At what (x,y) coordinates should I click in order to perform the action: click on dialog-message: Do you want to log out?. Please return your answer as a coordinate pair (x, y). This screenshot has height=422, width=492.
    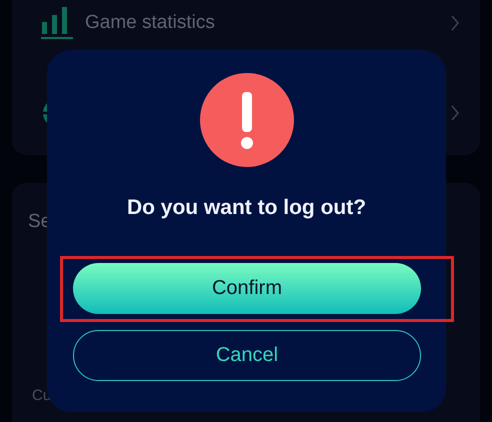
    Looking at the image, I should click on (246, 208).